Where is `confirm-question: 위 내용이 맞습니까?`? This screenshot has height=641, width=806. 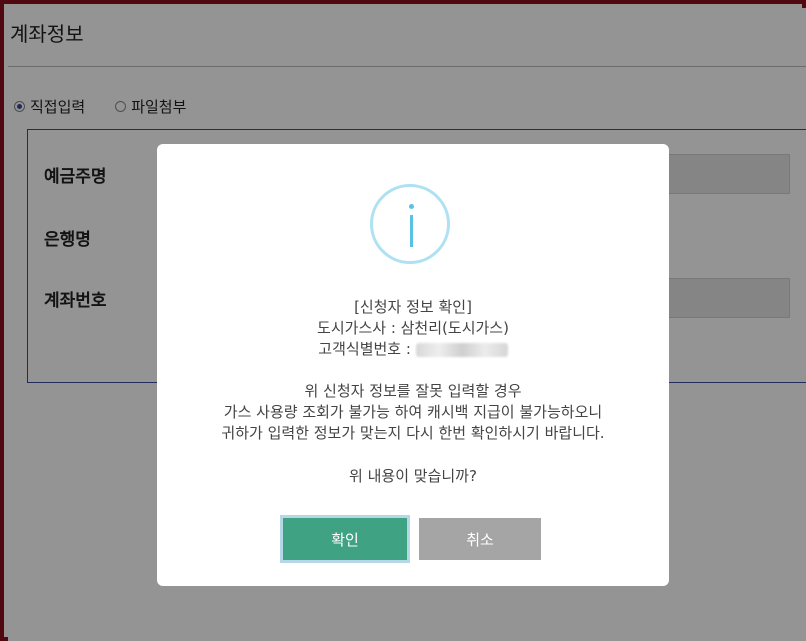
confirm-question: 위 내용이 맞습니까? is located at coordinates (413, 476).